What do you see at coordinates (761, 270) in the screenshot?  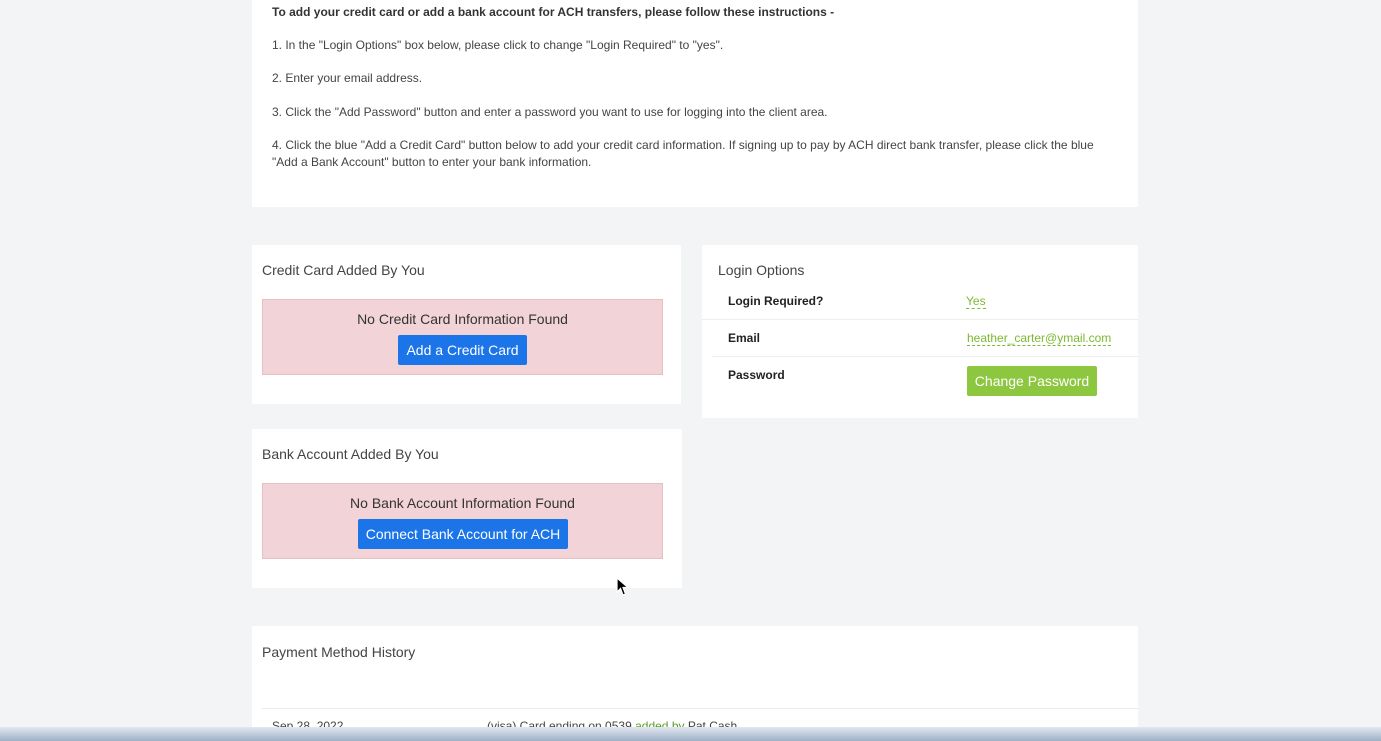 I see `login-options-title: Login Options` at bounding box center [761, 270].